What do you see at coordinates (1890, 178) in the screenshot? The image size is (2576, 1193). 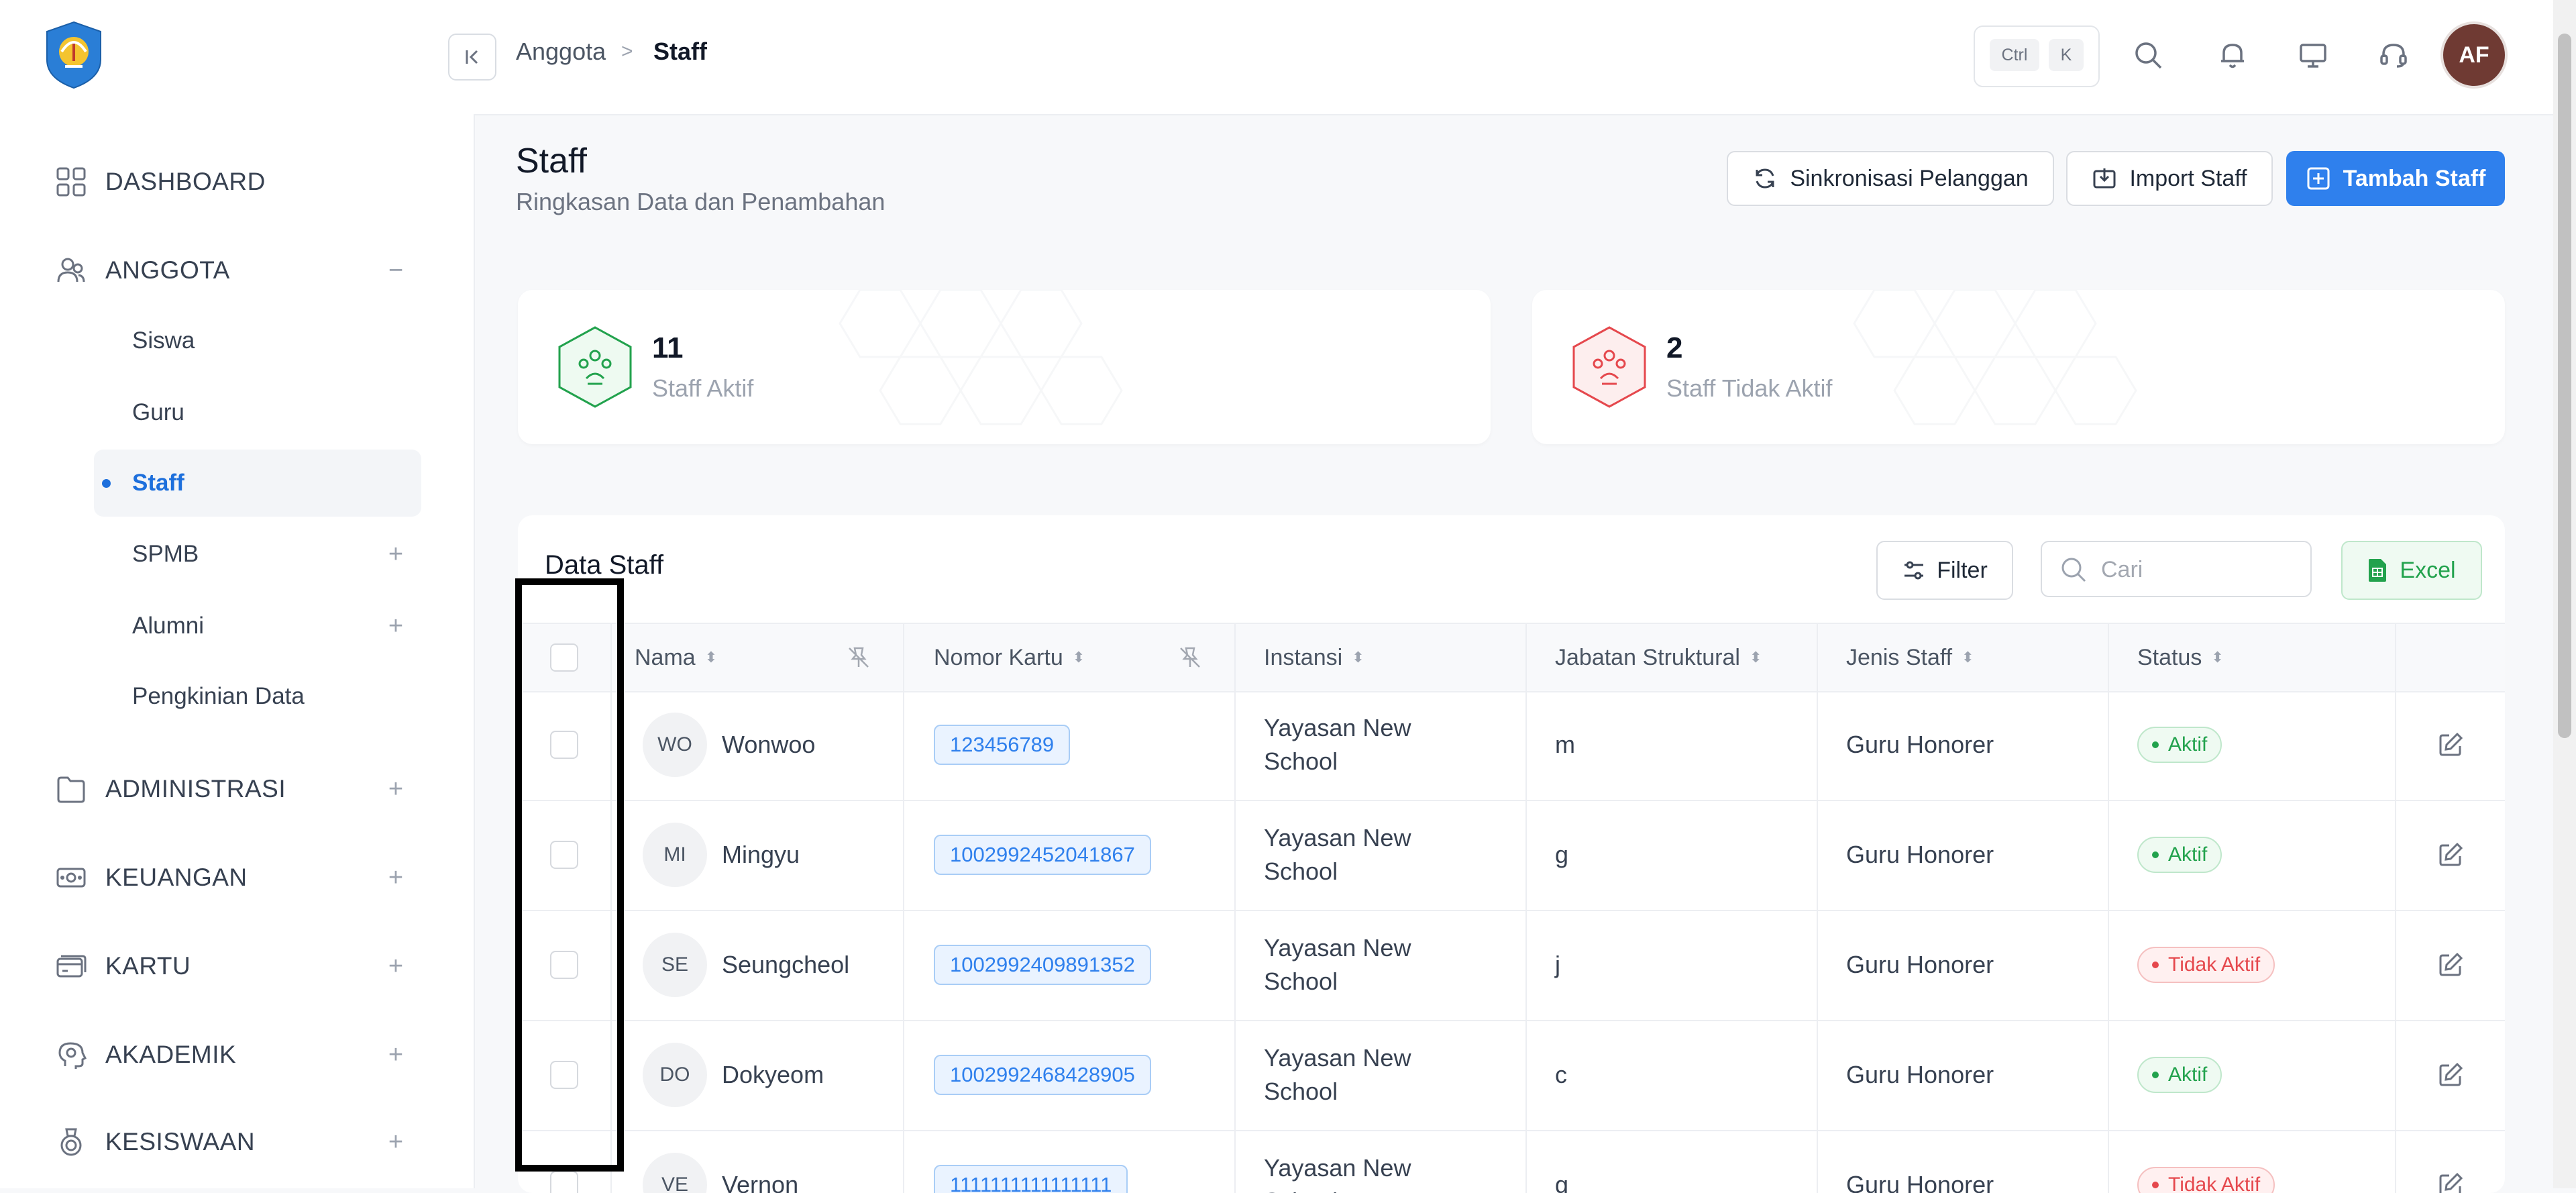 I see `sync-customer-button: Sinkronisasi Pelanggan` at bounding box center [1890, 178].